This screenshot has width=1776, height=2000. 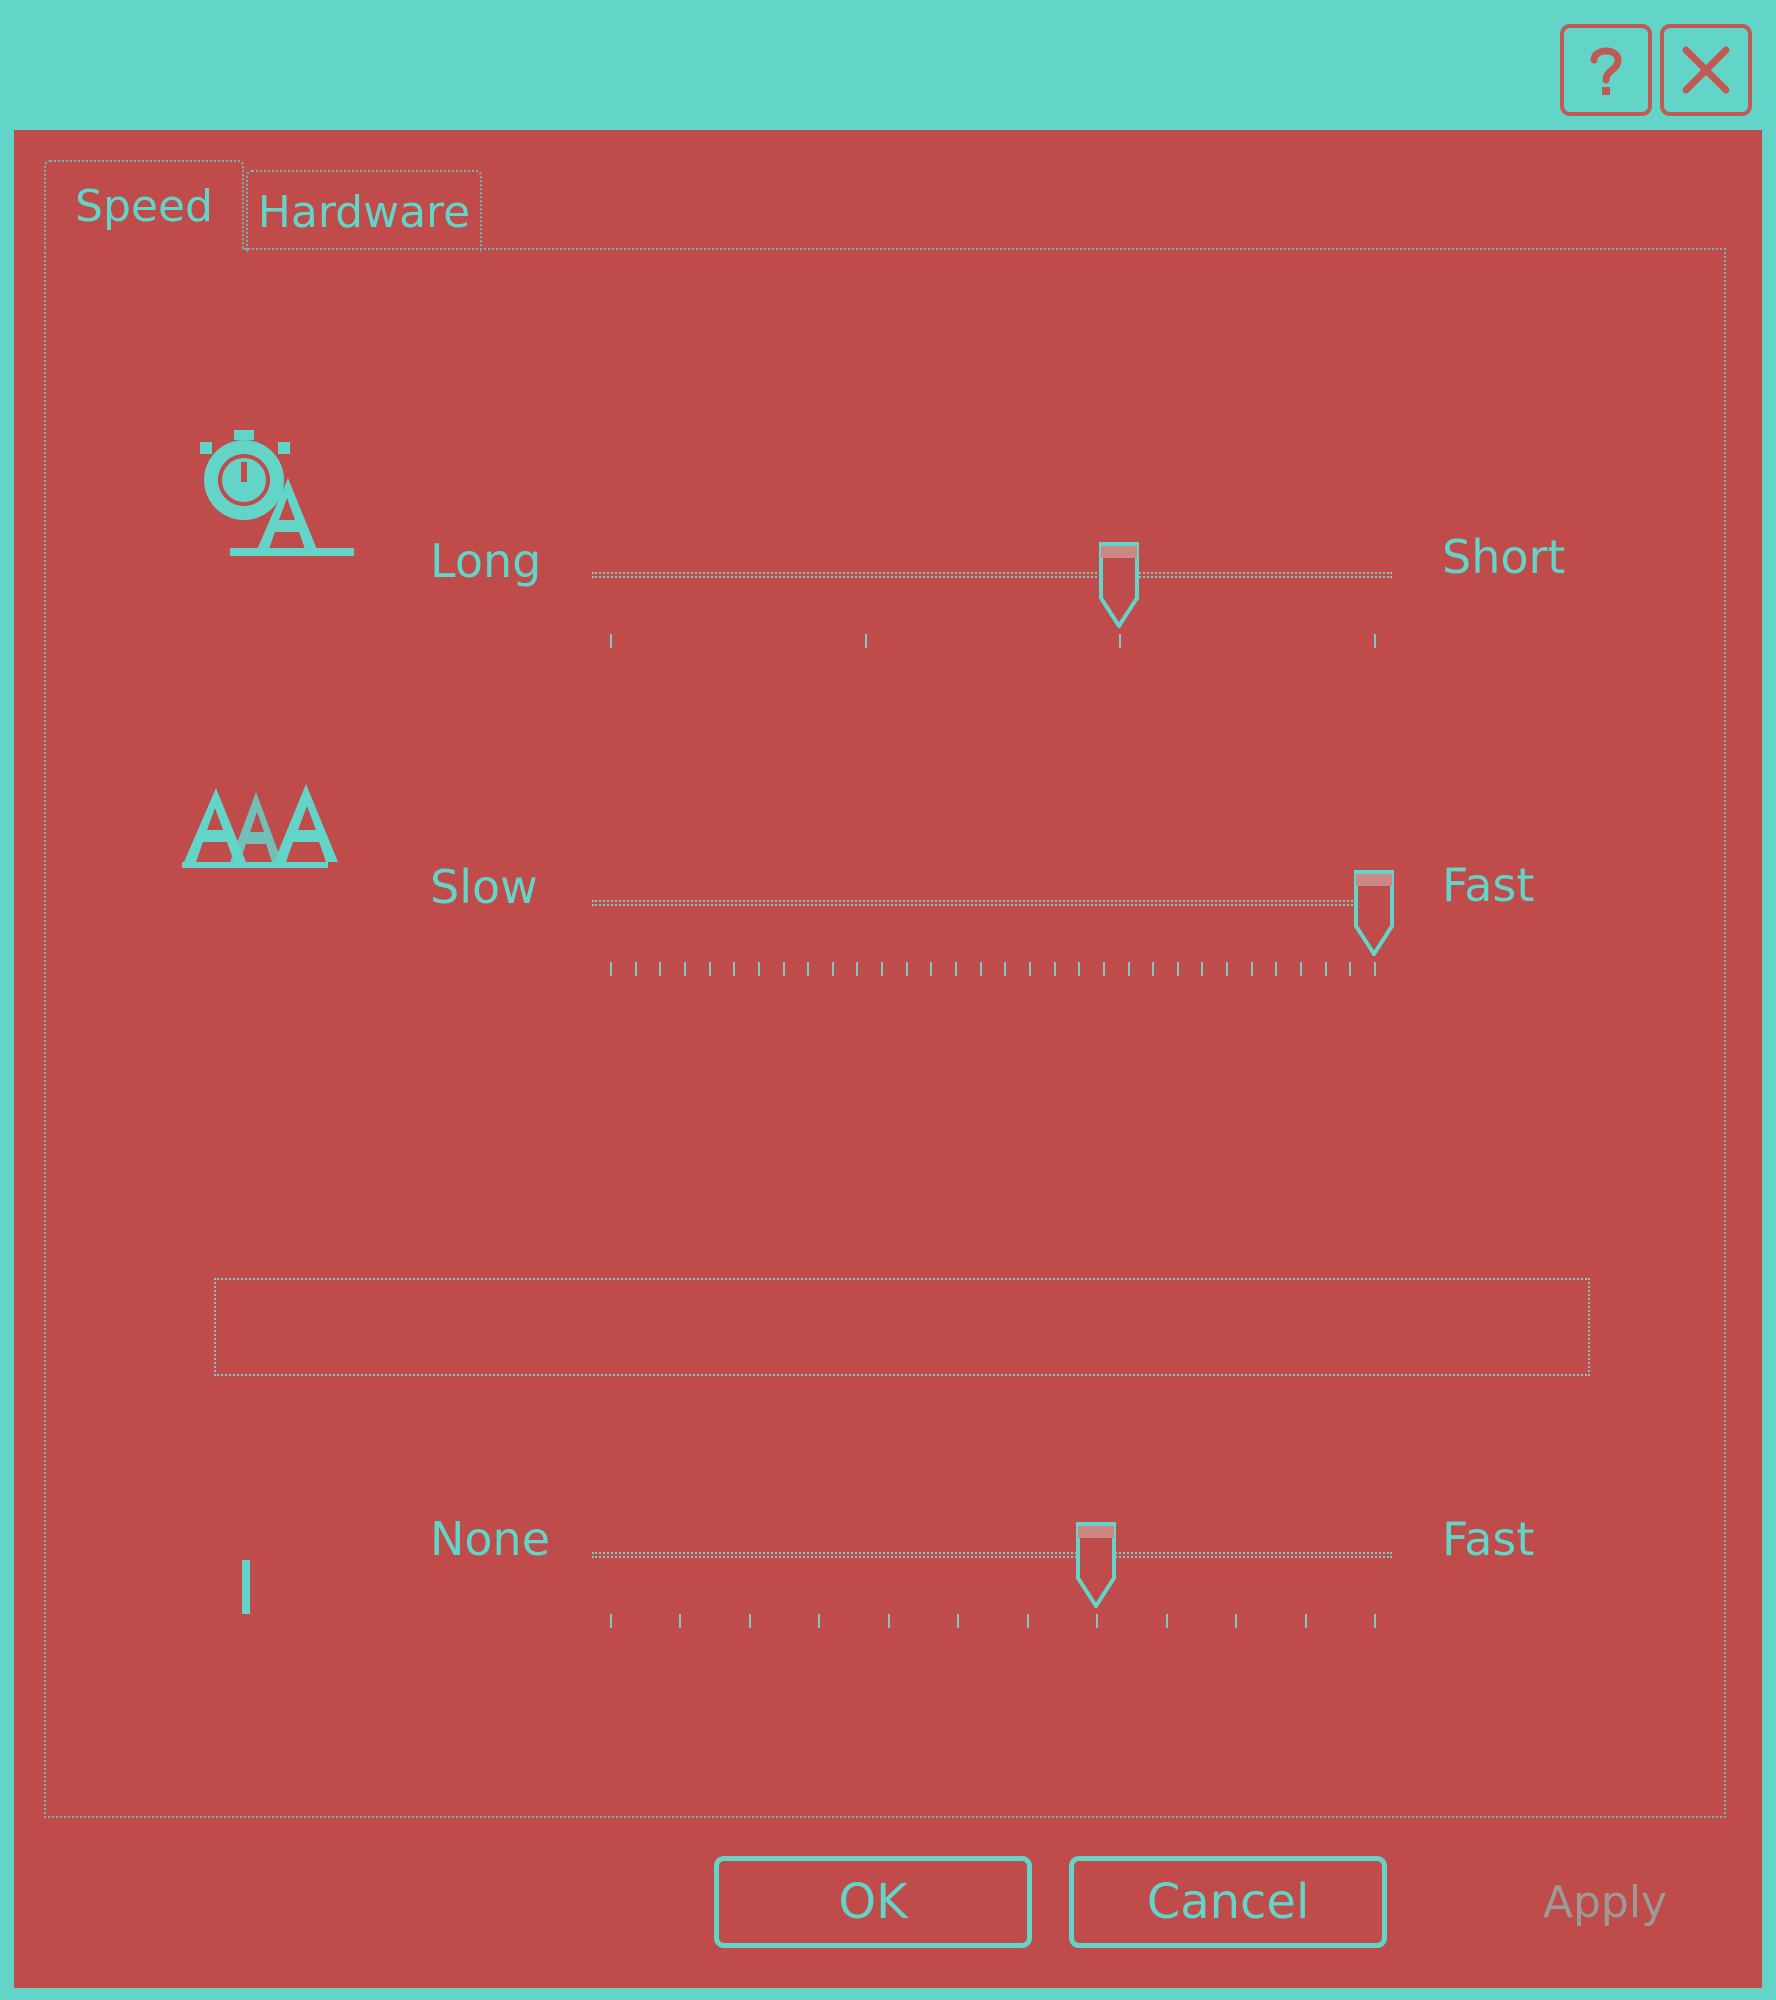 I want to click on delay-long-label: Long, so click(x=486, y=561).